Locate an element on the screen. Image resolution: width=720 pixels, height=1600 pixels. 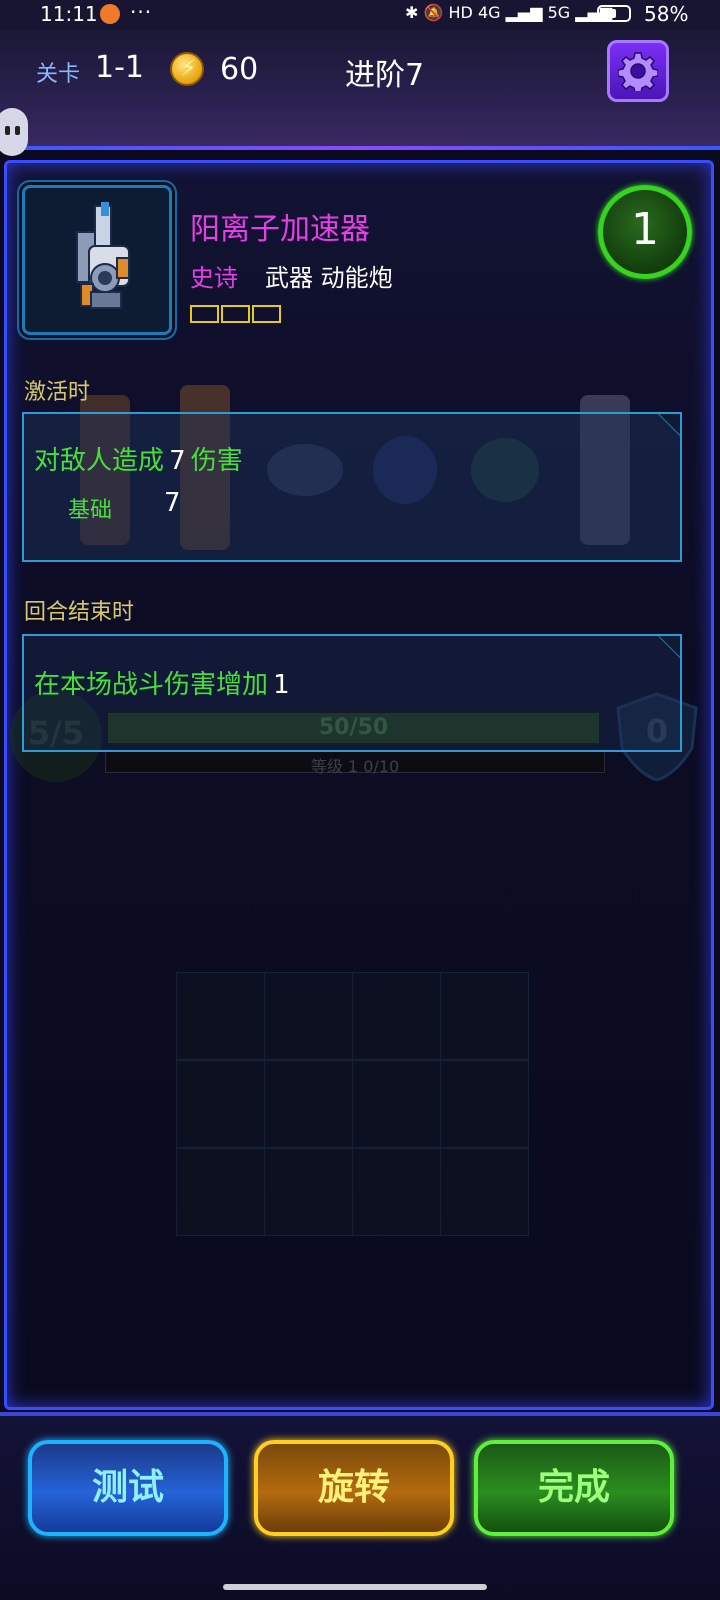
item-name: 阳离子加速器 is located at coordinates (280, 229).